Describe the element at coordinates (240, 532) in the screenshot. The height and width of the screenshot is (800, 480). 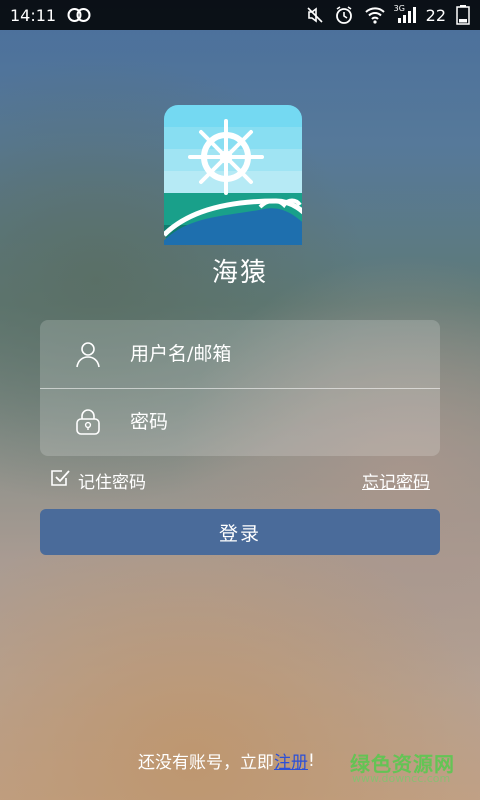
I see `login-button: 登录` at that location.